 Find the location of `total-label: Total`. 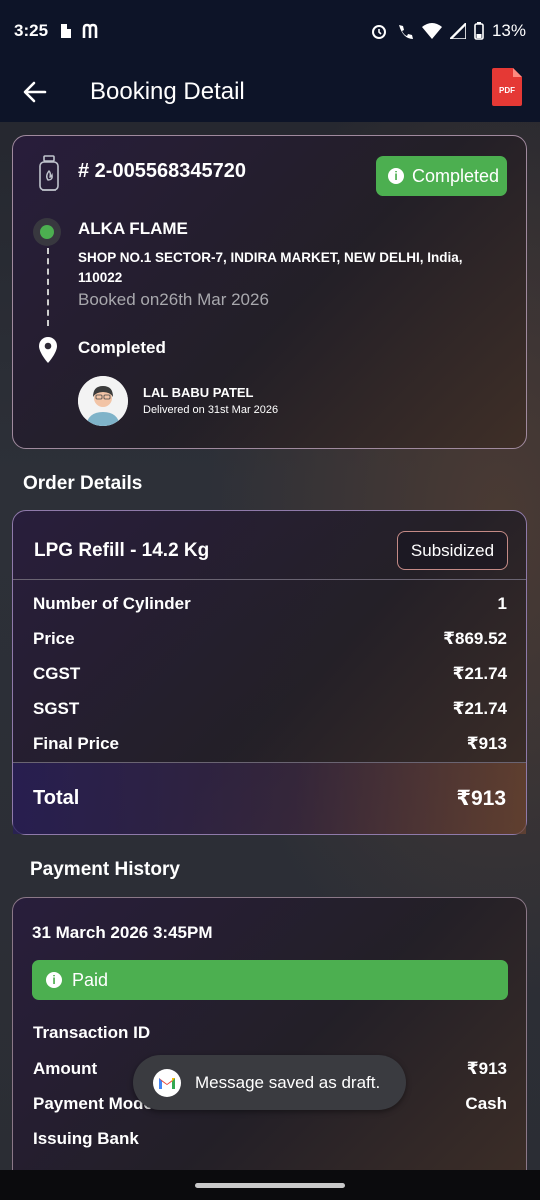

total-label: Total is located at coordinates (56, 798).